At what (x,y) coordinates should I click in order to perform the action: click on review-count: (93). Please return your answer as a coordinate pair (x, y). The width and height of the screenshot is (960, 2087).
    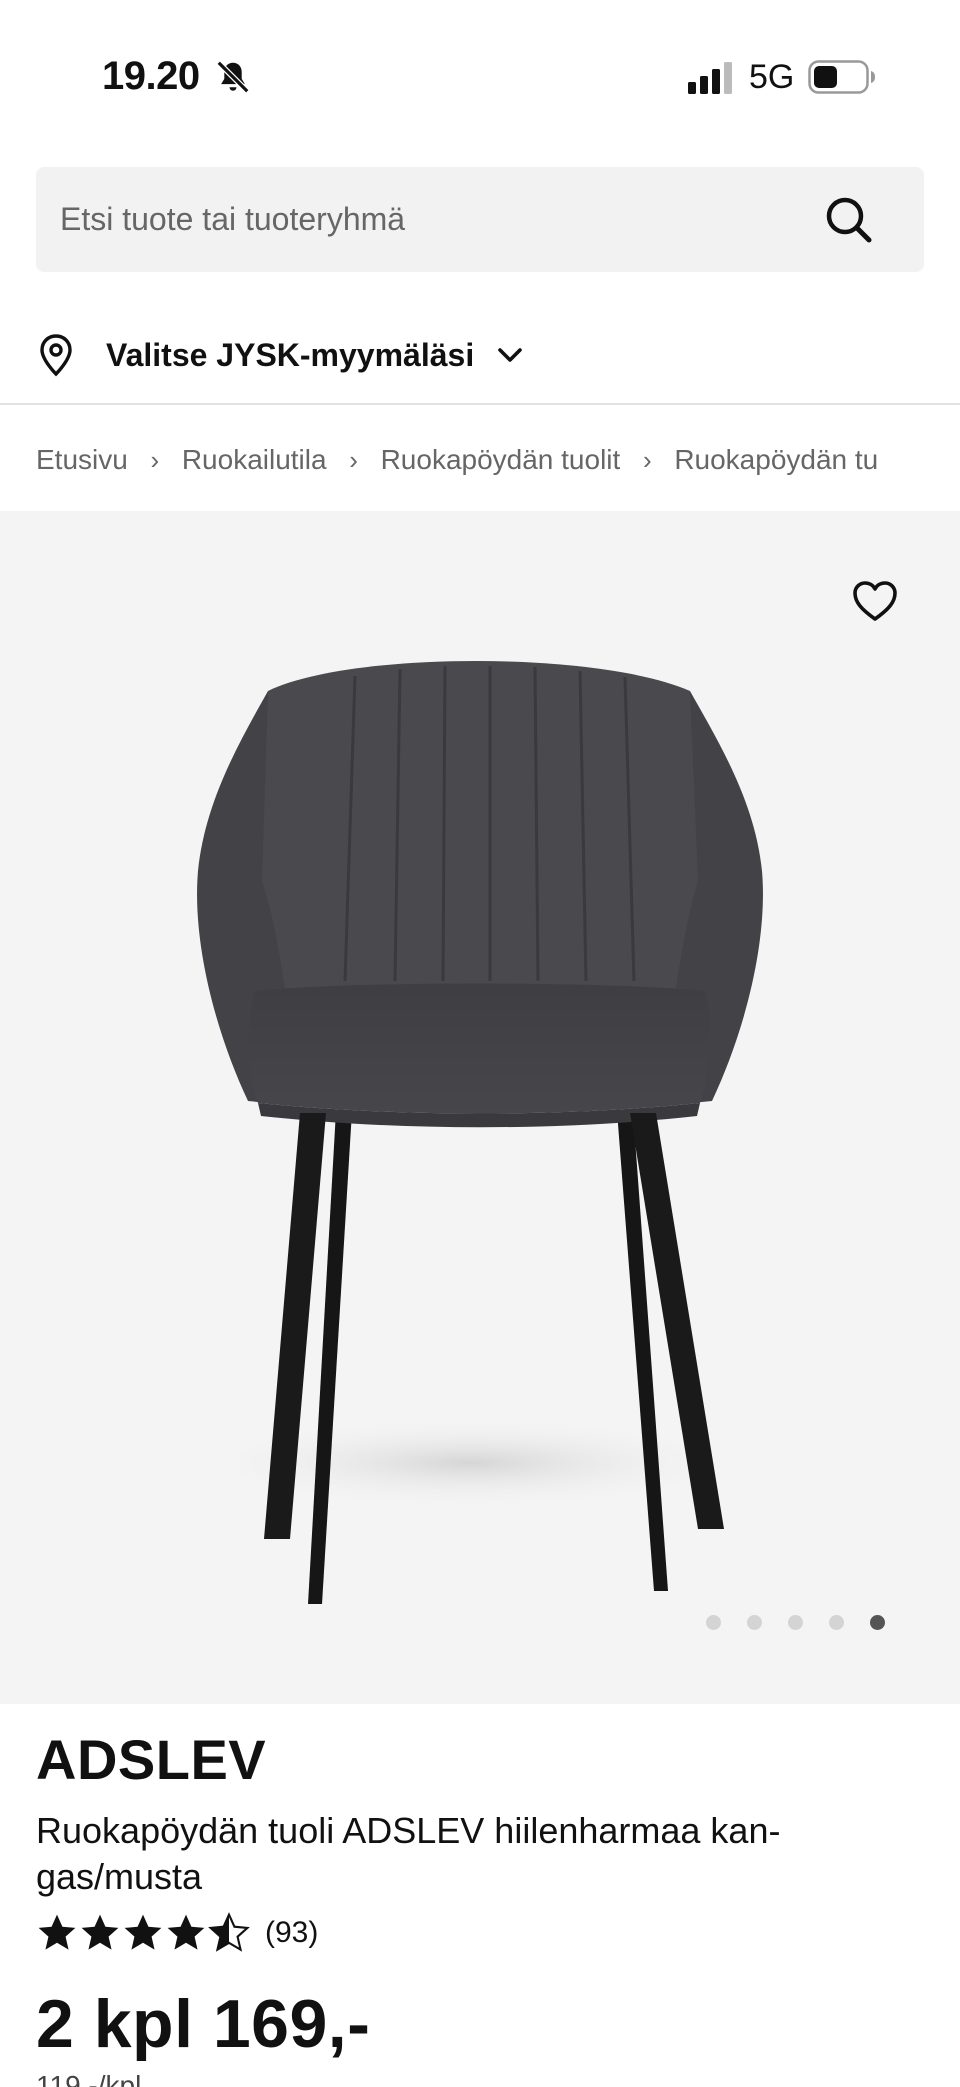
    Looking at the image, I should click on (292, 1932).